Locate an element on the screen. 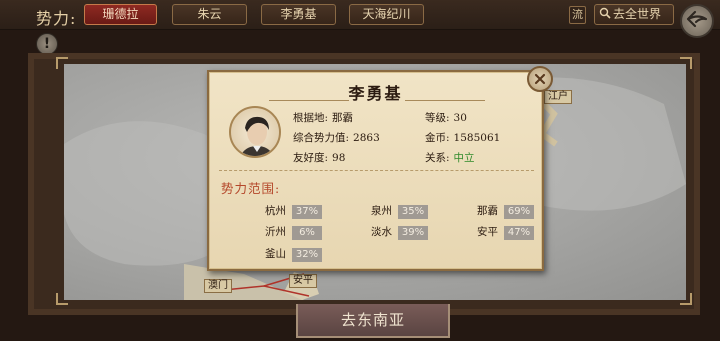 The height and width of the screenshot is (341, 720). popup-title: 李勇基 is located at coordinates (375, 93).